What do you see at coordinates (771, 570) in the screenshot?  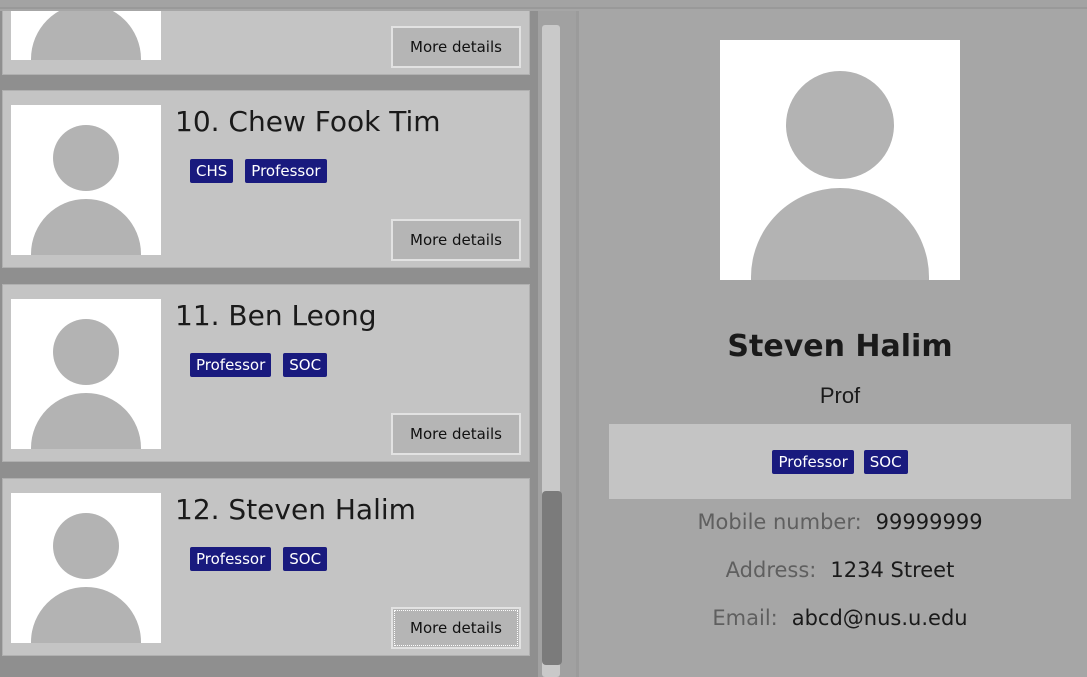 I see `address-label: Address:` at bounding box center [771, 570].